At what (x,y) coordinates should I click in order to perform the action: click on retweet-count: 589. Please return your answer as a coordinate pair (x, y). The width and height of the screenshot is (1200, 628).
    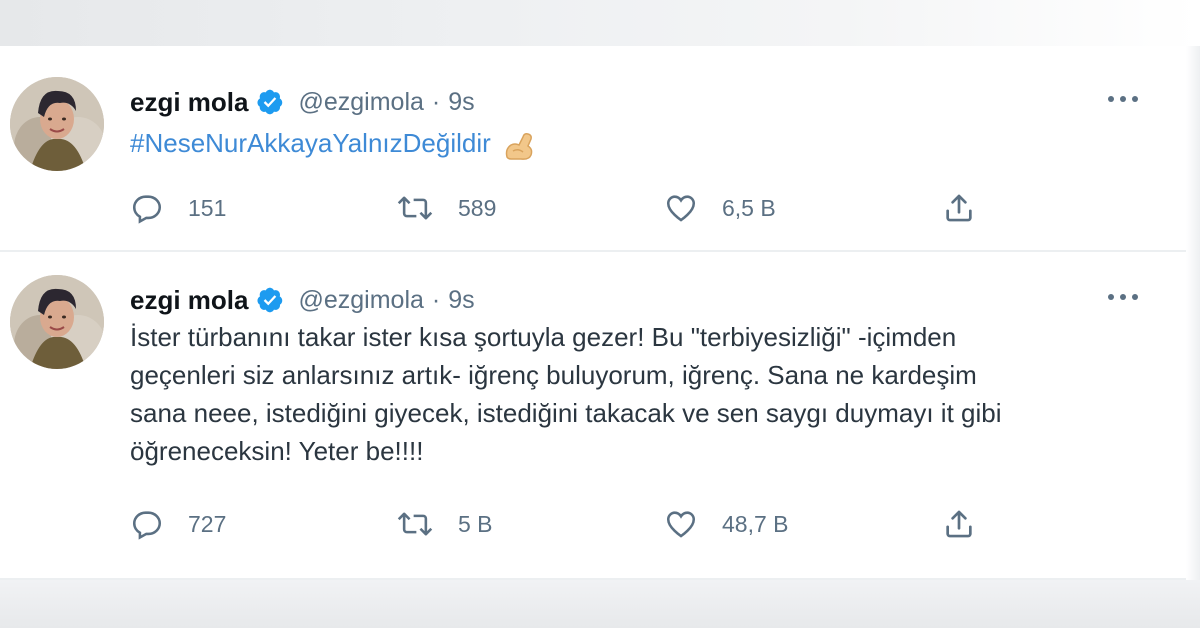
    Looking at the image, I should click on (477, 207).